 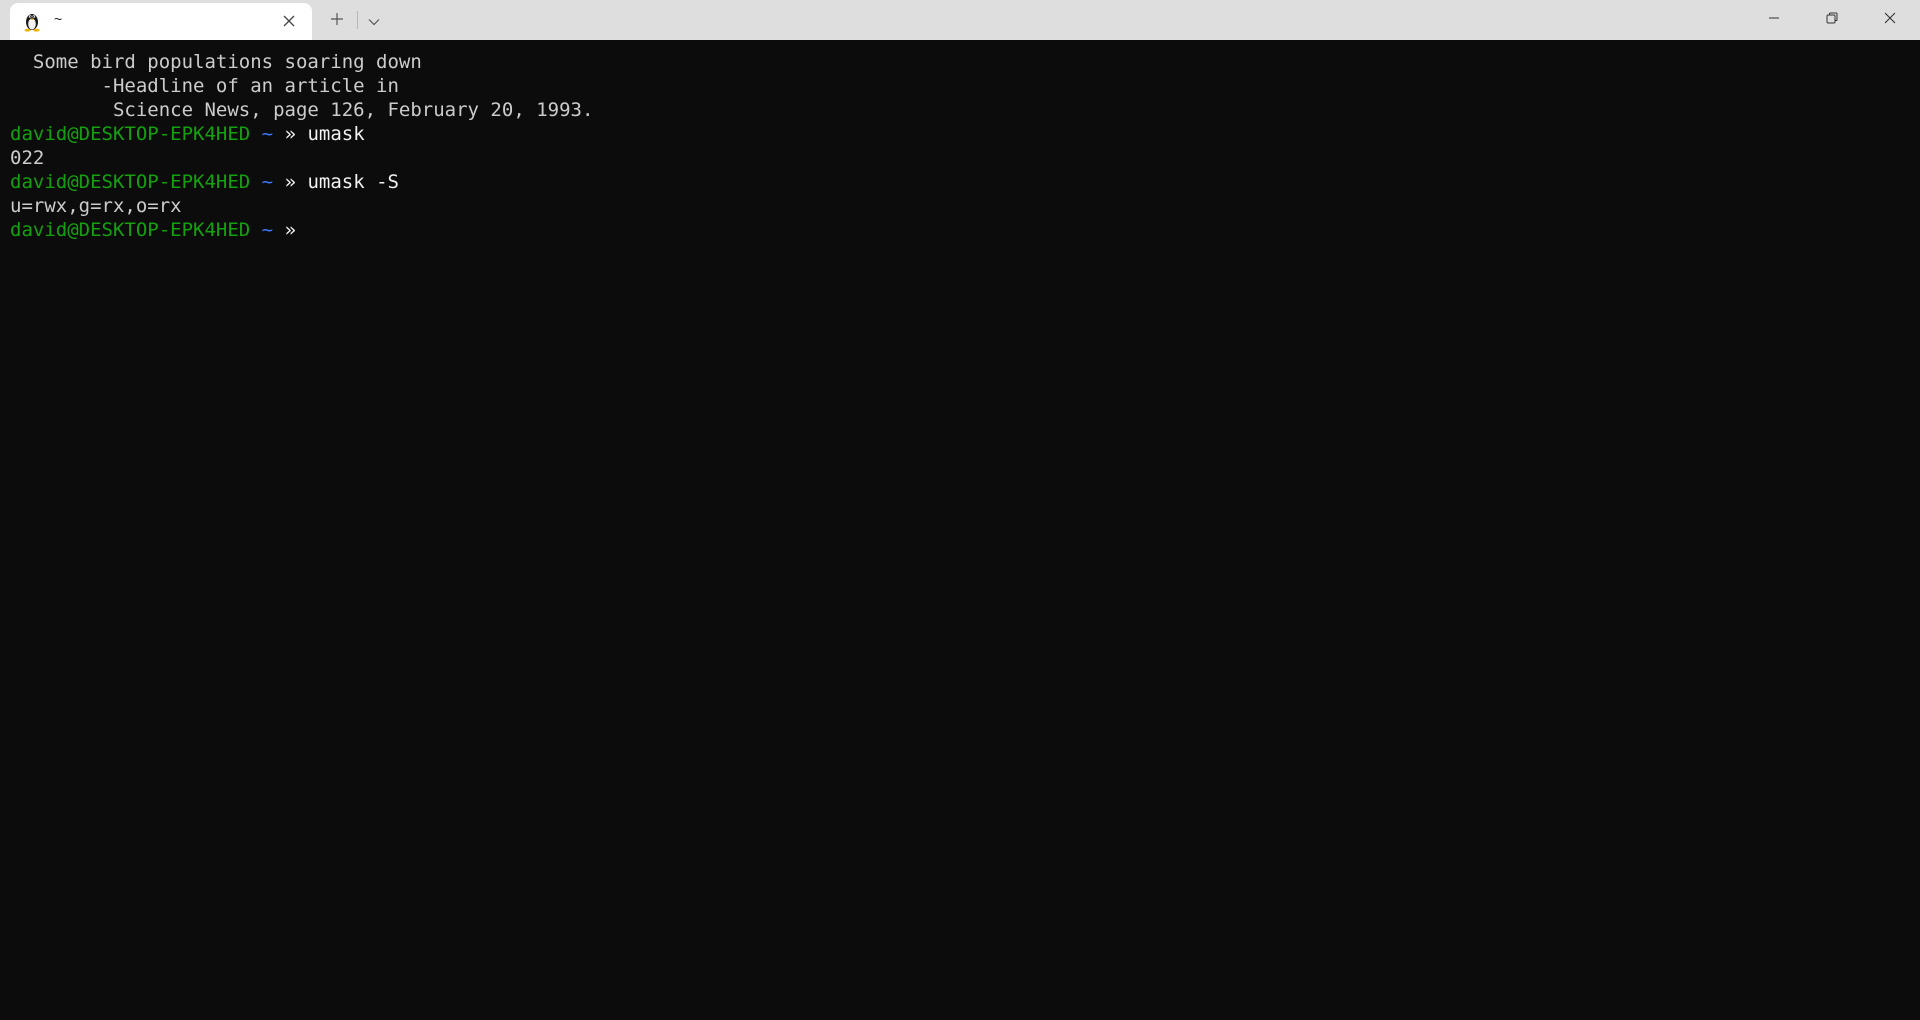 I want to click on fortune-line: Some bird populations soaring down, so click(x=216, y=62).